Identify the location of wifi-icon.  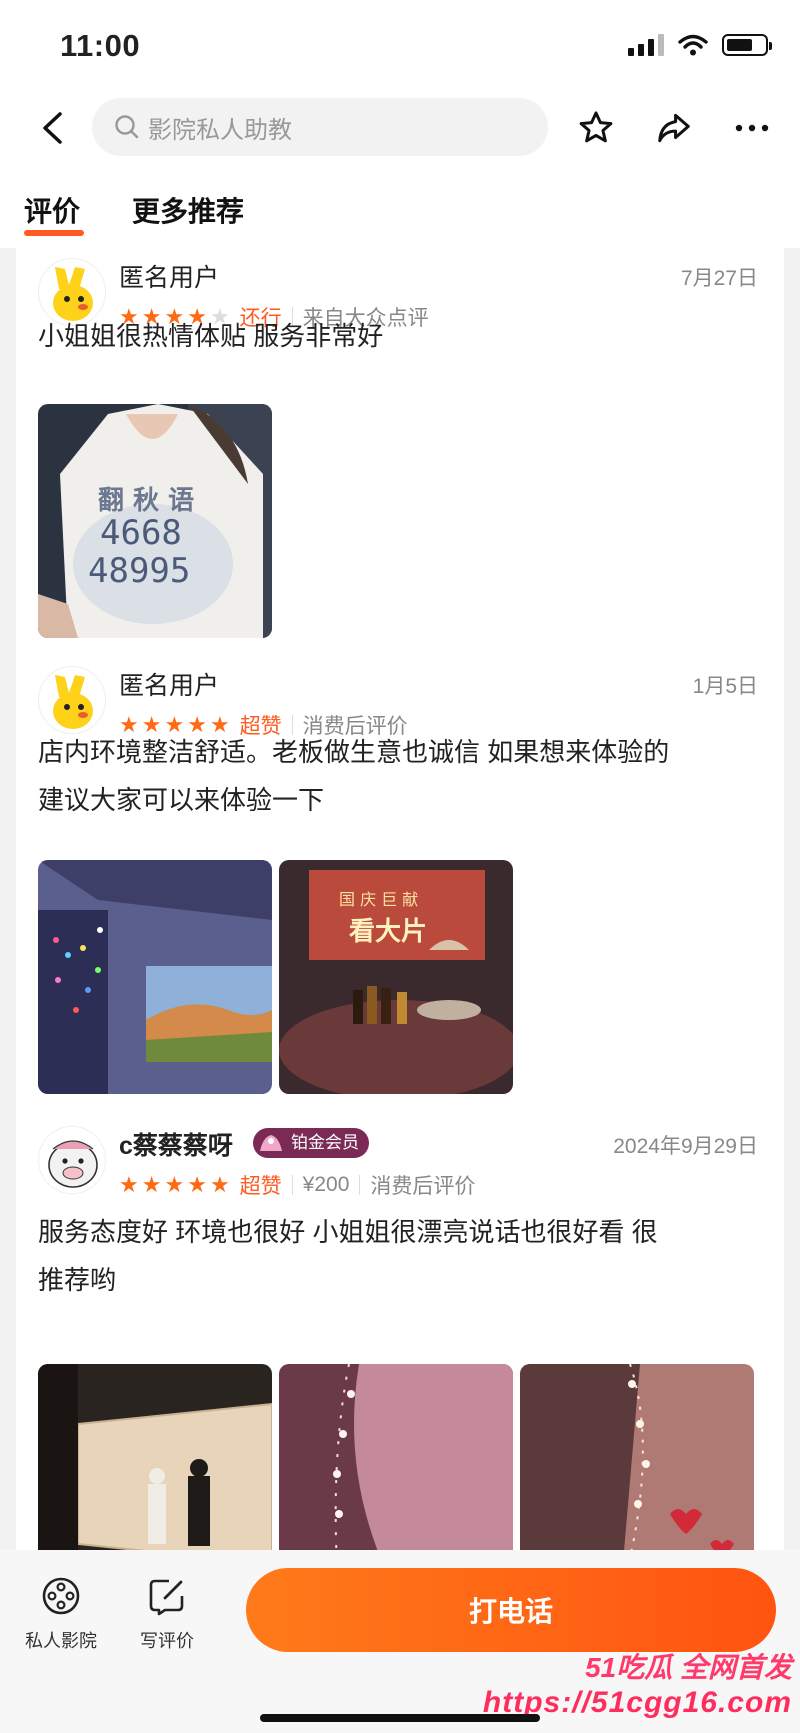
(693, 45).